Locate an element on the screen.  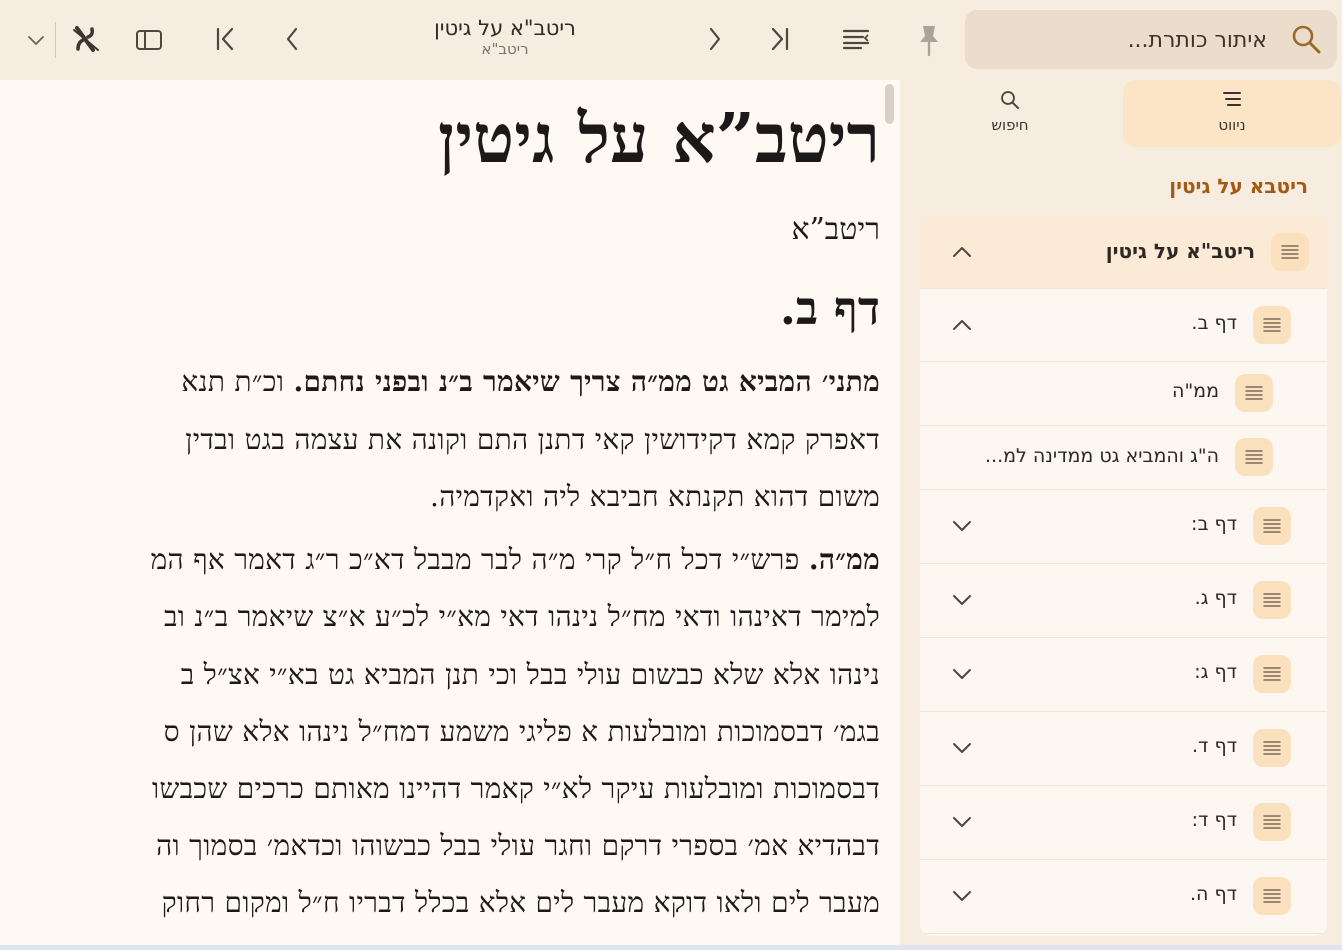
last-page-icon is located at coordinates (780, 39).